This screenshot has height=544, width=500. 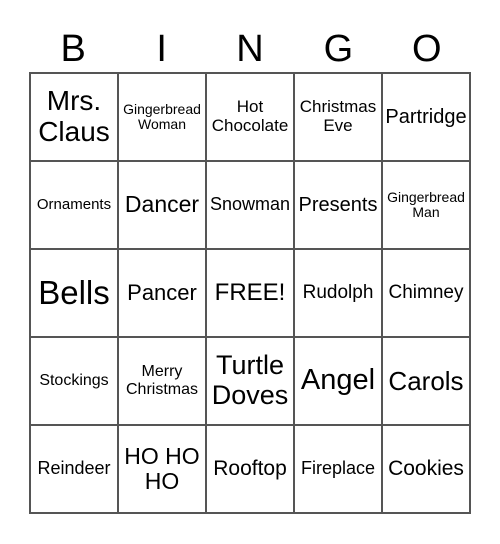 I want to click on cell-text: Presents, so click(x=338, y=205).